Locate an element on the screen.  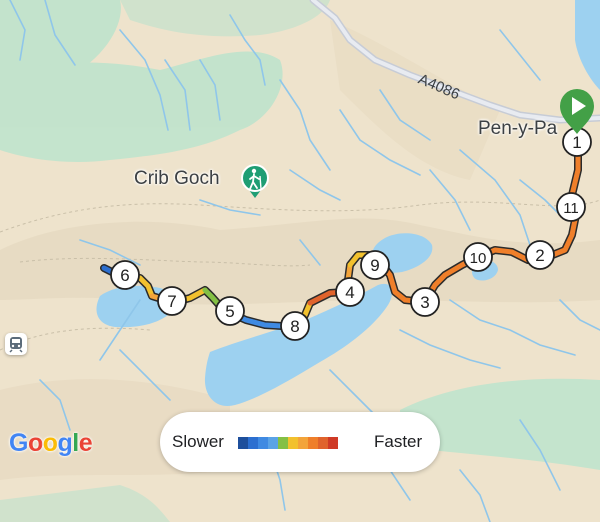
route-marker-3: 3 is located at coordinates (425, 302).